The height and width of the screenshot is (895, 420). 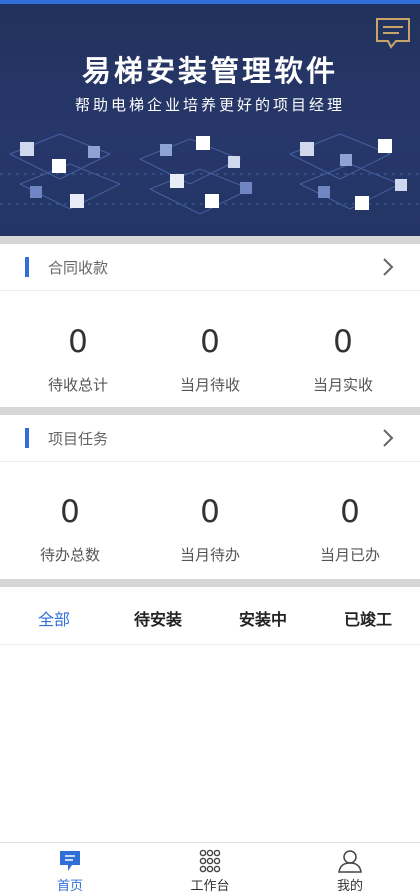 I want to click on network-cubes-decoration, so click(x=210, y=174).